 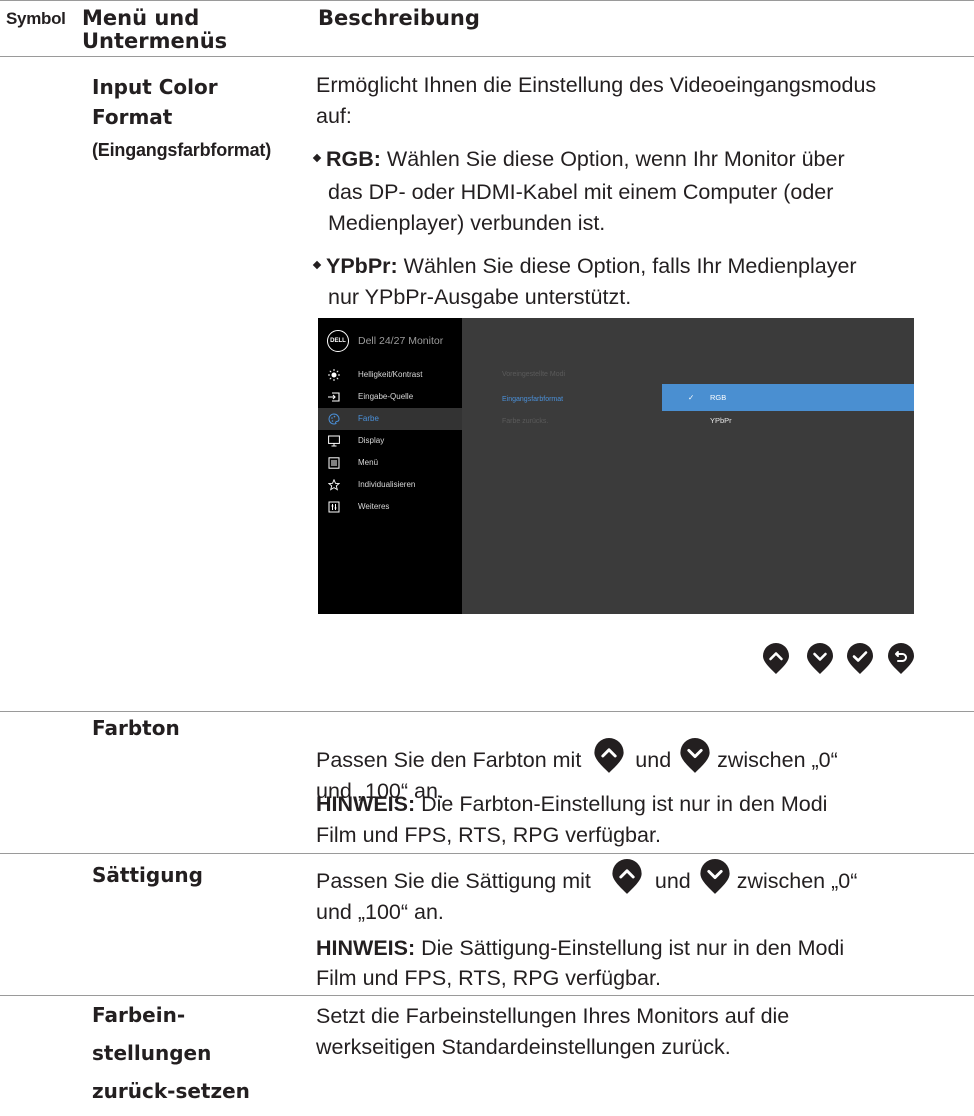 What do you see at coordinates (480, 297) in the screenshot?
I see `ypbpr-text-line2: nur YPbPr-Ausgabe unterstützt.` at bounding box center [480, 297].